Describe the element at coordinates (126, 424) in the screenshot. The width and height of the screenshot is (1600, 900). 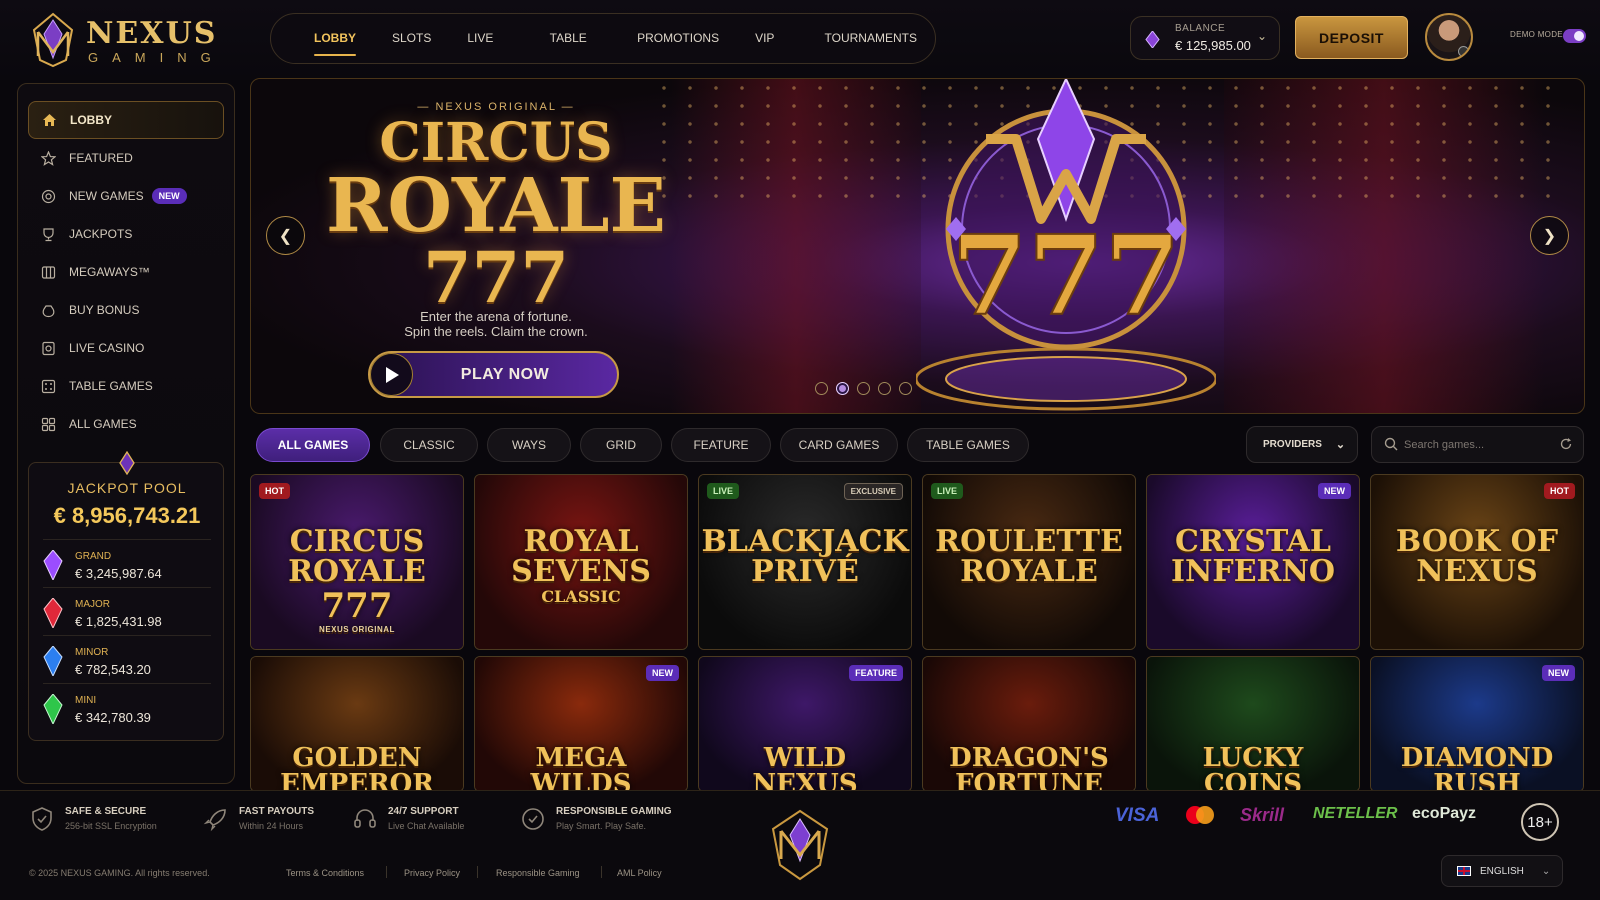
I see `sidebar-item-all-games: ALL GAMES` at that location.